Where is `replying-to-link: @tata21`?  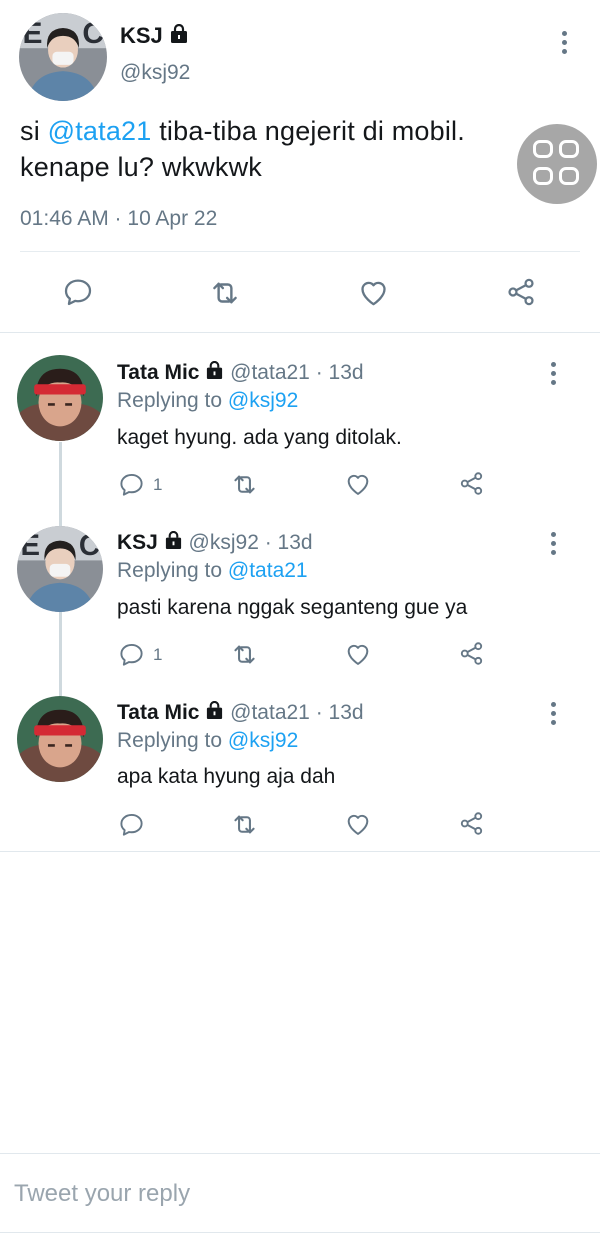 replying-to-link: @tata21 is located at coordinates (268, 570).